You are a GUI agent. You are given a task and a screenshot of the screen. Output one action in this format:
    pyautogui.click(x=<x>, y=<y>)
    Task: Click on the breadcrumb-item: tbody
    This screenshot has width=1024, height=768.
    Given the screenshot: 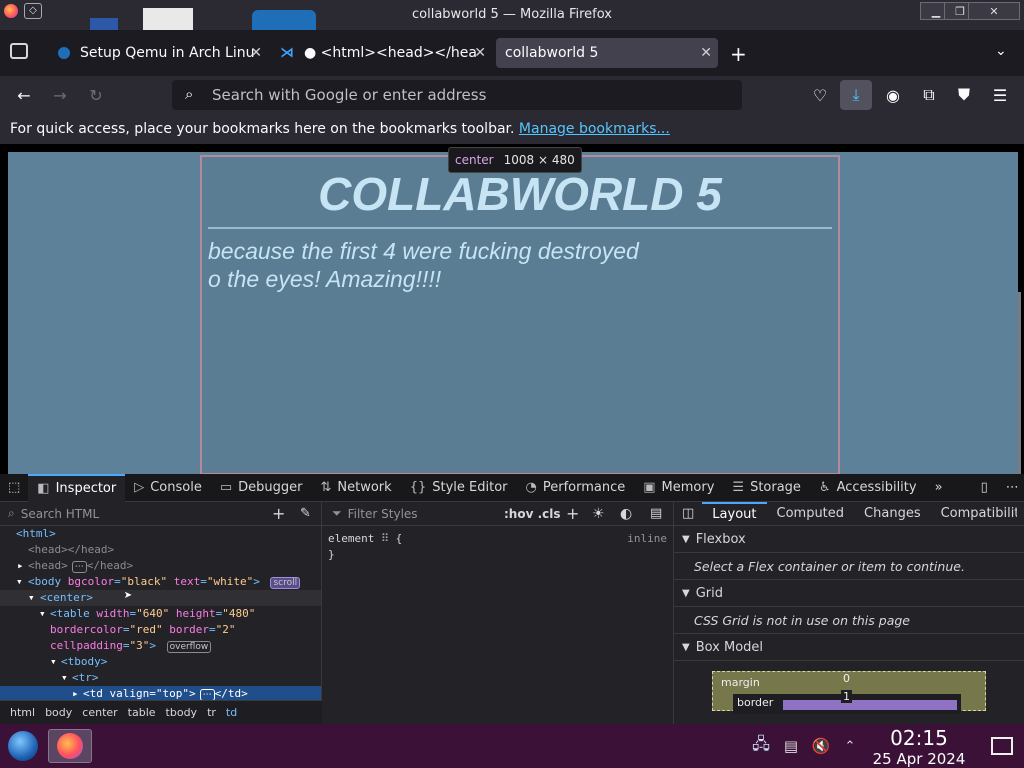 What is the action you would take?
    pyautogui.click(x=182, y=712)
    